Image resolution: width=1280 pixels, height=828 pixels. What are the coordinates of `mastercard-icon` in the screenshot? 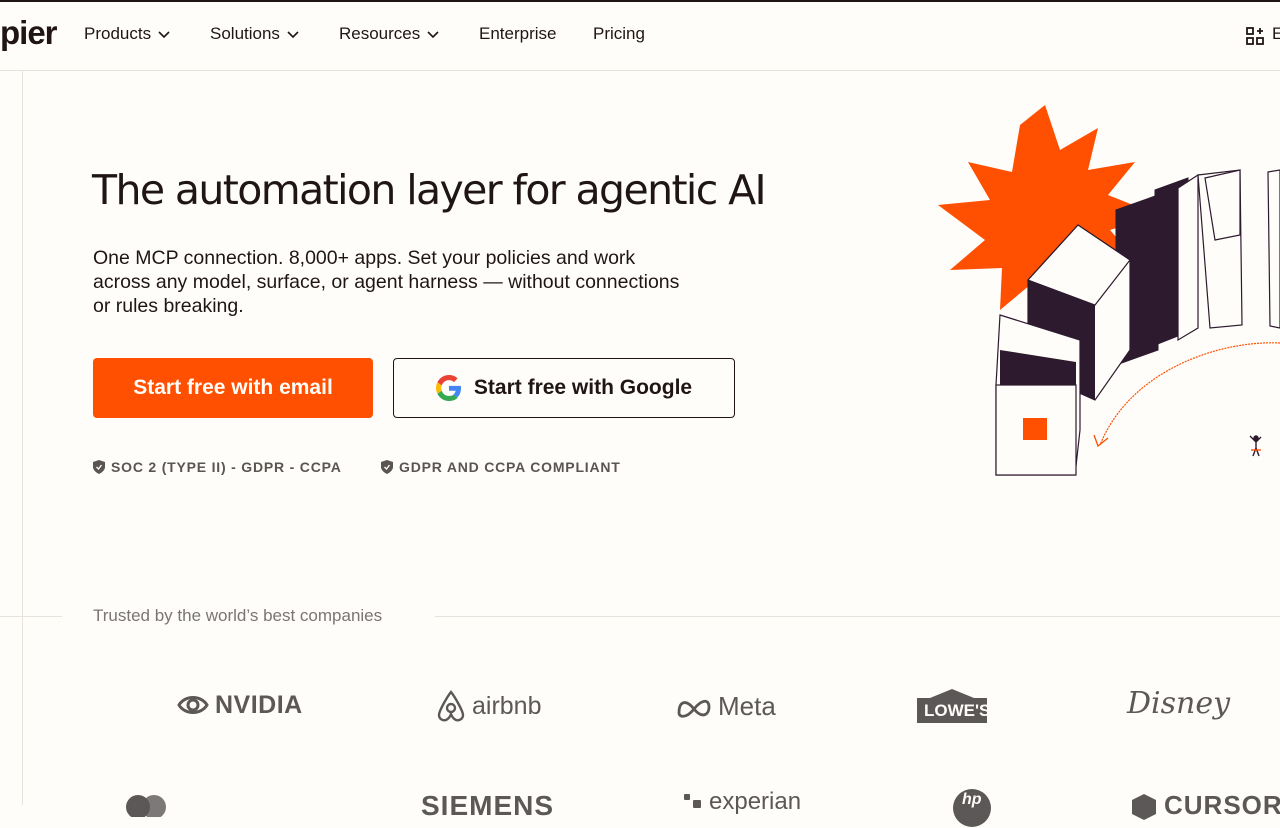 It's located at (146, 806).